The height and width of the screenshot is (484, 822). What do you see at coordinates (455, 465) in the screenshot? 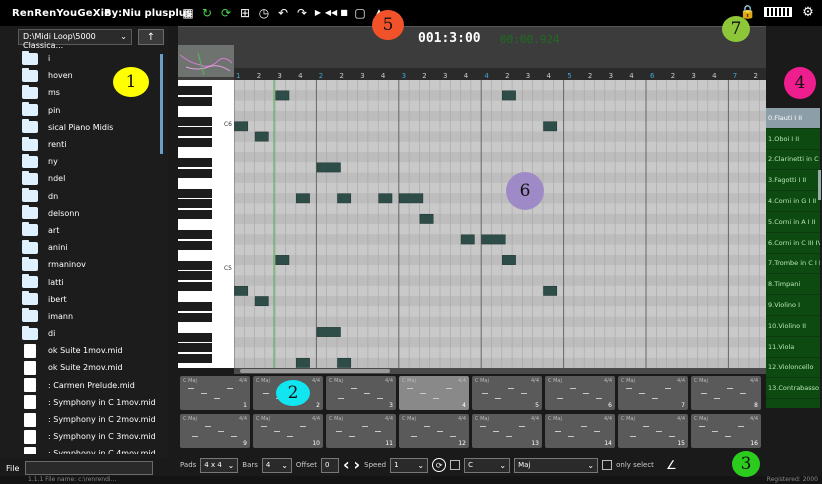
I see `key-checkbox` at bounding box center [455, 465].